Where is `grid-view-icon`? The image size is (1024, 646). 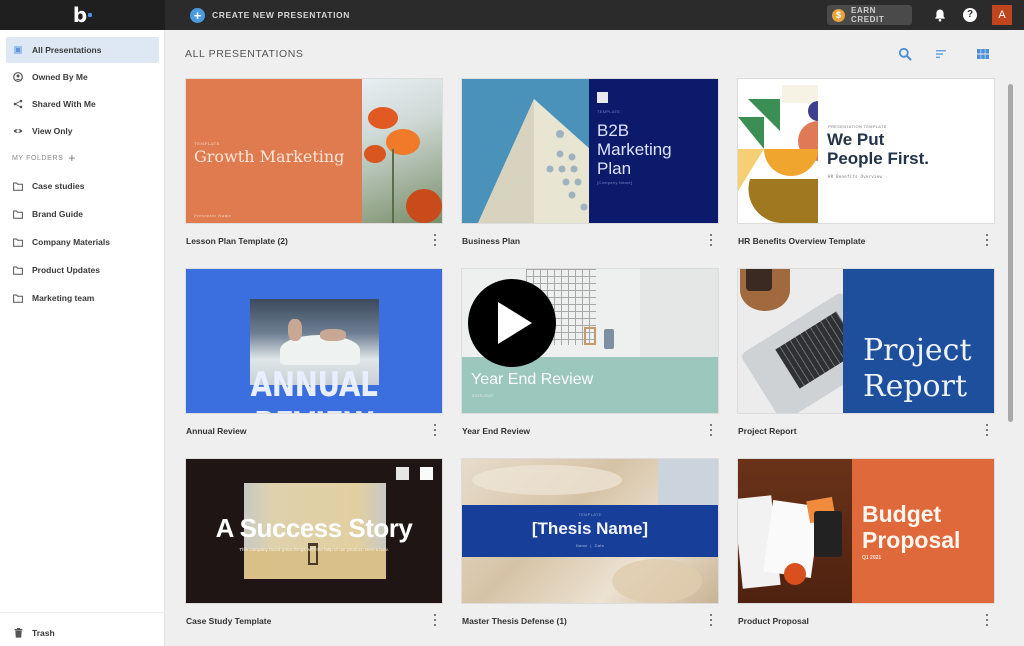
grid-view-icon is located at coordinates (983, 54).